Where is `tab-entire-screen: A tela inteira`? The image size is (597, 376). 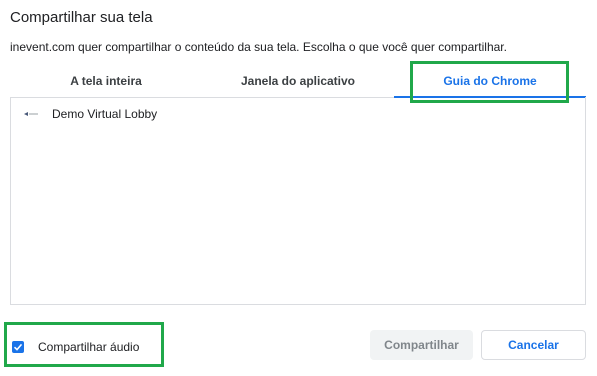
tab-entire-screen: A tela inteira is located at coordinates (106, 80).